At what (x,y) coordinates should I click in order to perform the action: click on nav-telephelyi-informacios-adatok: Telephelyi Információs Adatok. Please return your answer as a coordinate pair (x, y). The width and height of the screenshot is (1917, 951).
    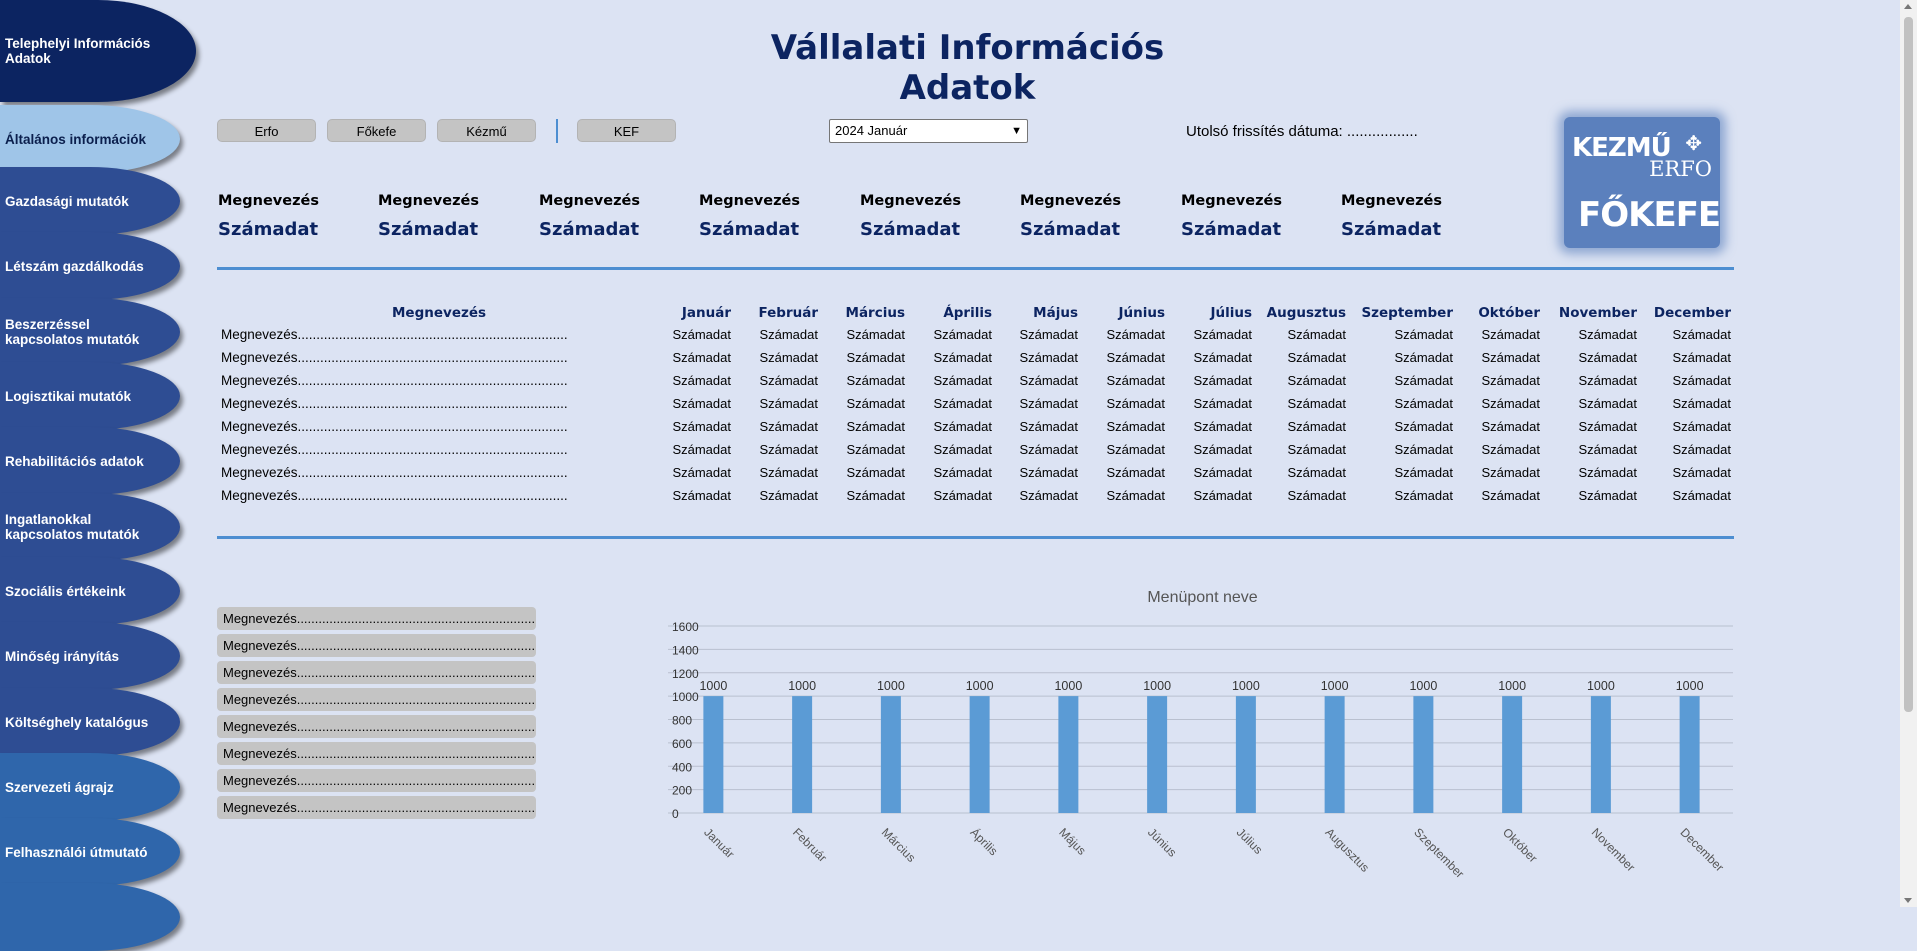
    Looking at the image, I should click on (98, 51).